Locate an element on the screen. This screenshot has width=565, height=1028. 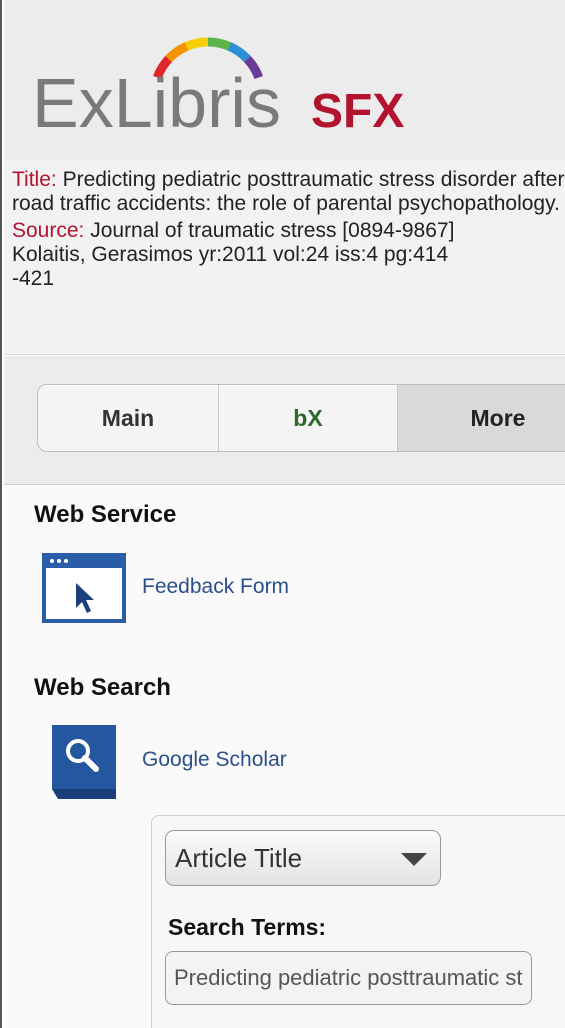
chevron-down-icon is located at coordinates (414, 859).